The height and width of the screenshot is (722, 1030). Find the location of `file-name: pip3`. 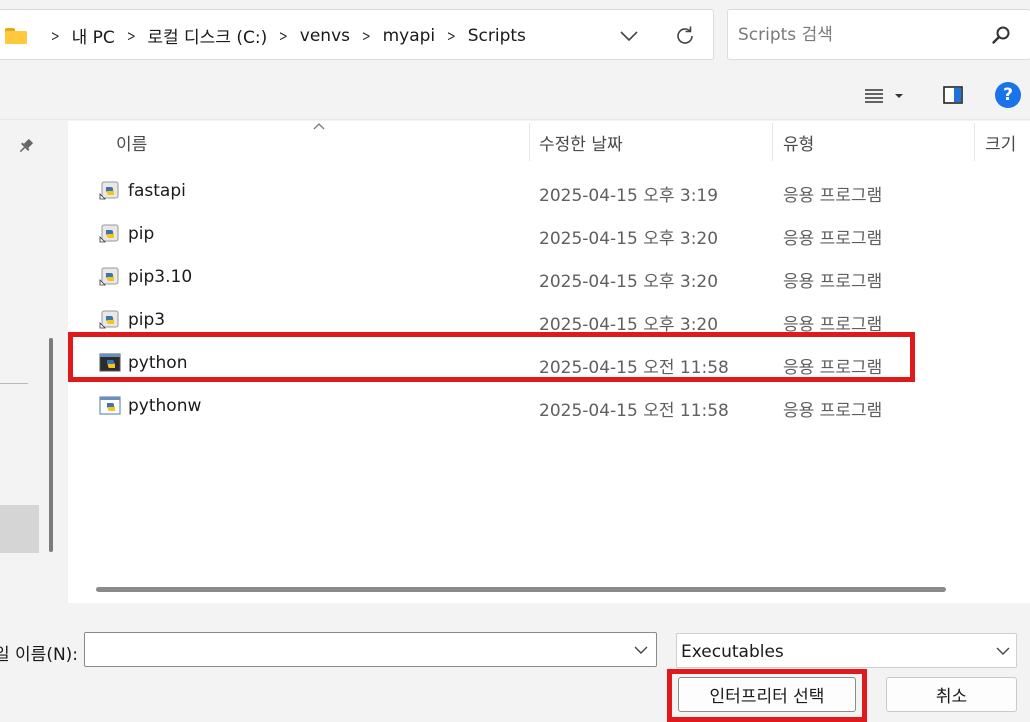

file-name: pip3 is located at coordinates (147, 320).